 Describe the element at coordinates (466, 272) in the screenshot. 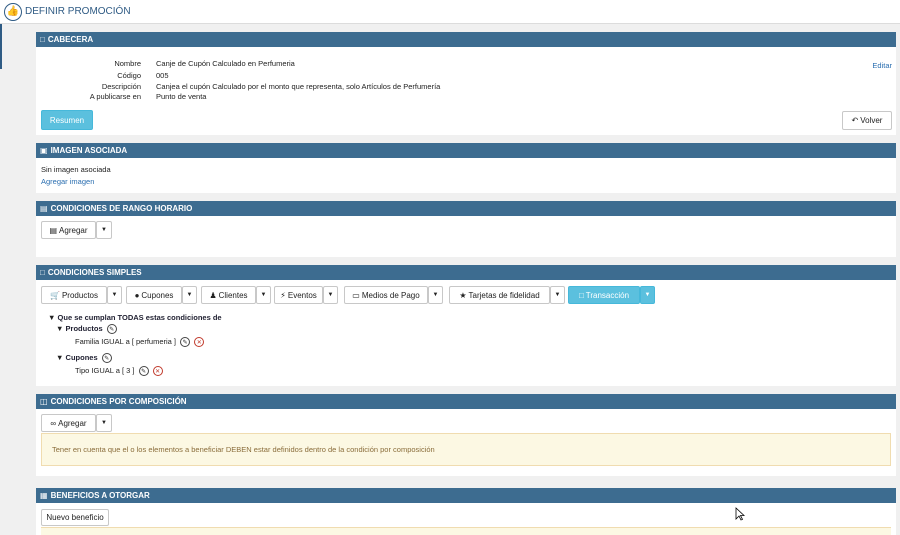

I see `simples-header: □ CONDICIONES SIMPLES` at that location.